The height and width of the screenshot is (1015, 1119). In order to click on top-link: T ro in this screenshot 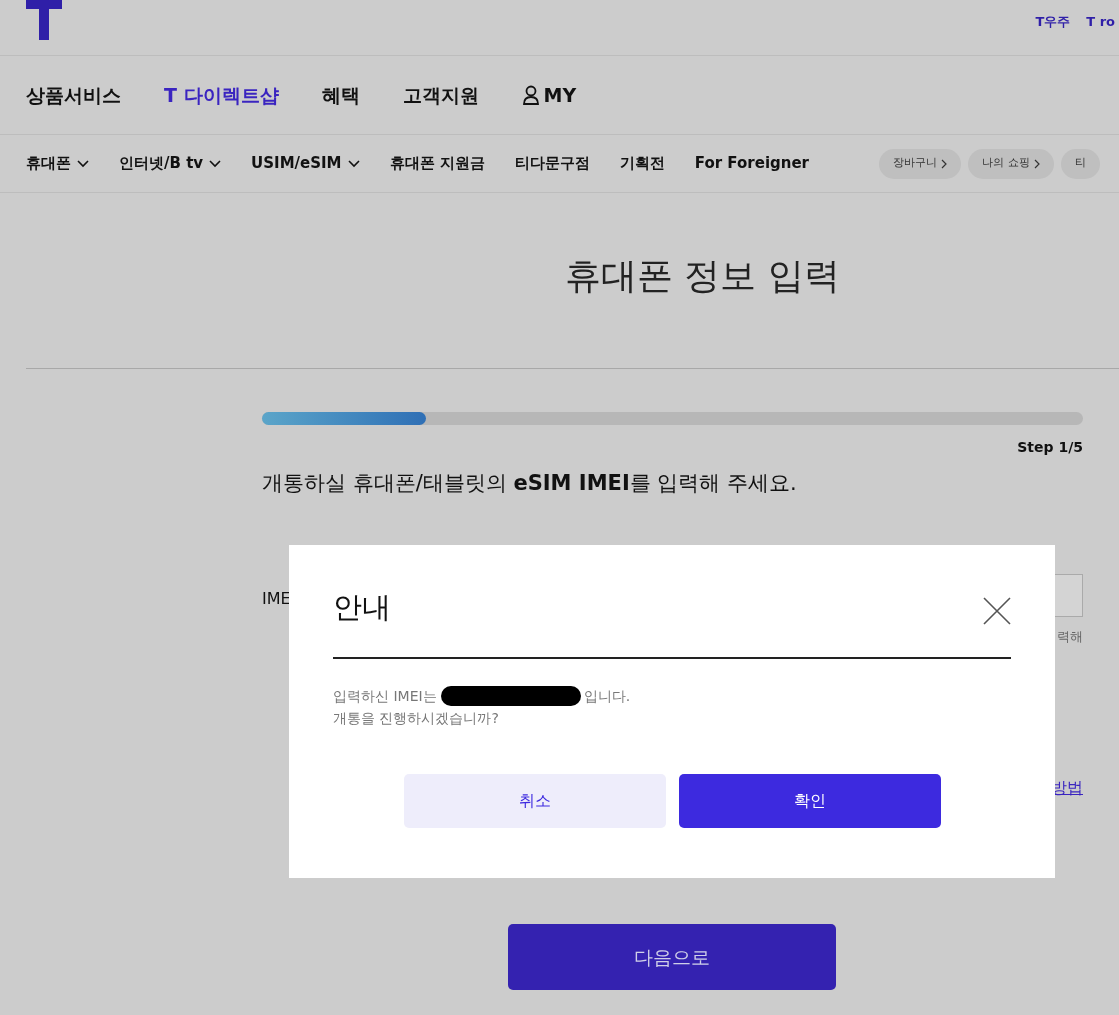, I will do `click(1100, 22)`.